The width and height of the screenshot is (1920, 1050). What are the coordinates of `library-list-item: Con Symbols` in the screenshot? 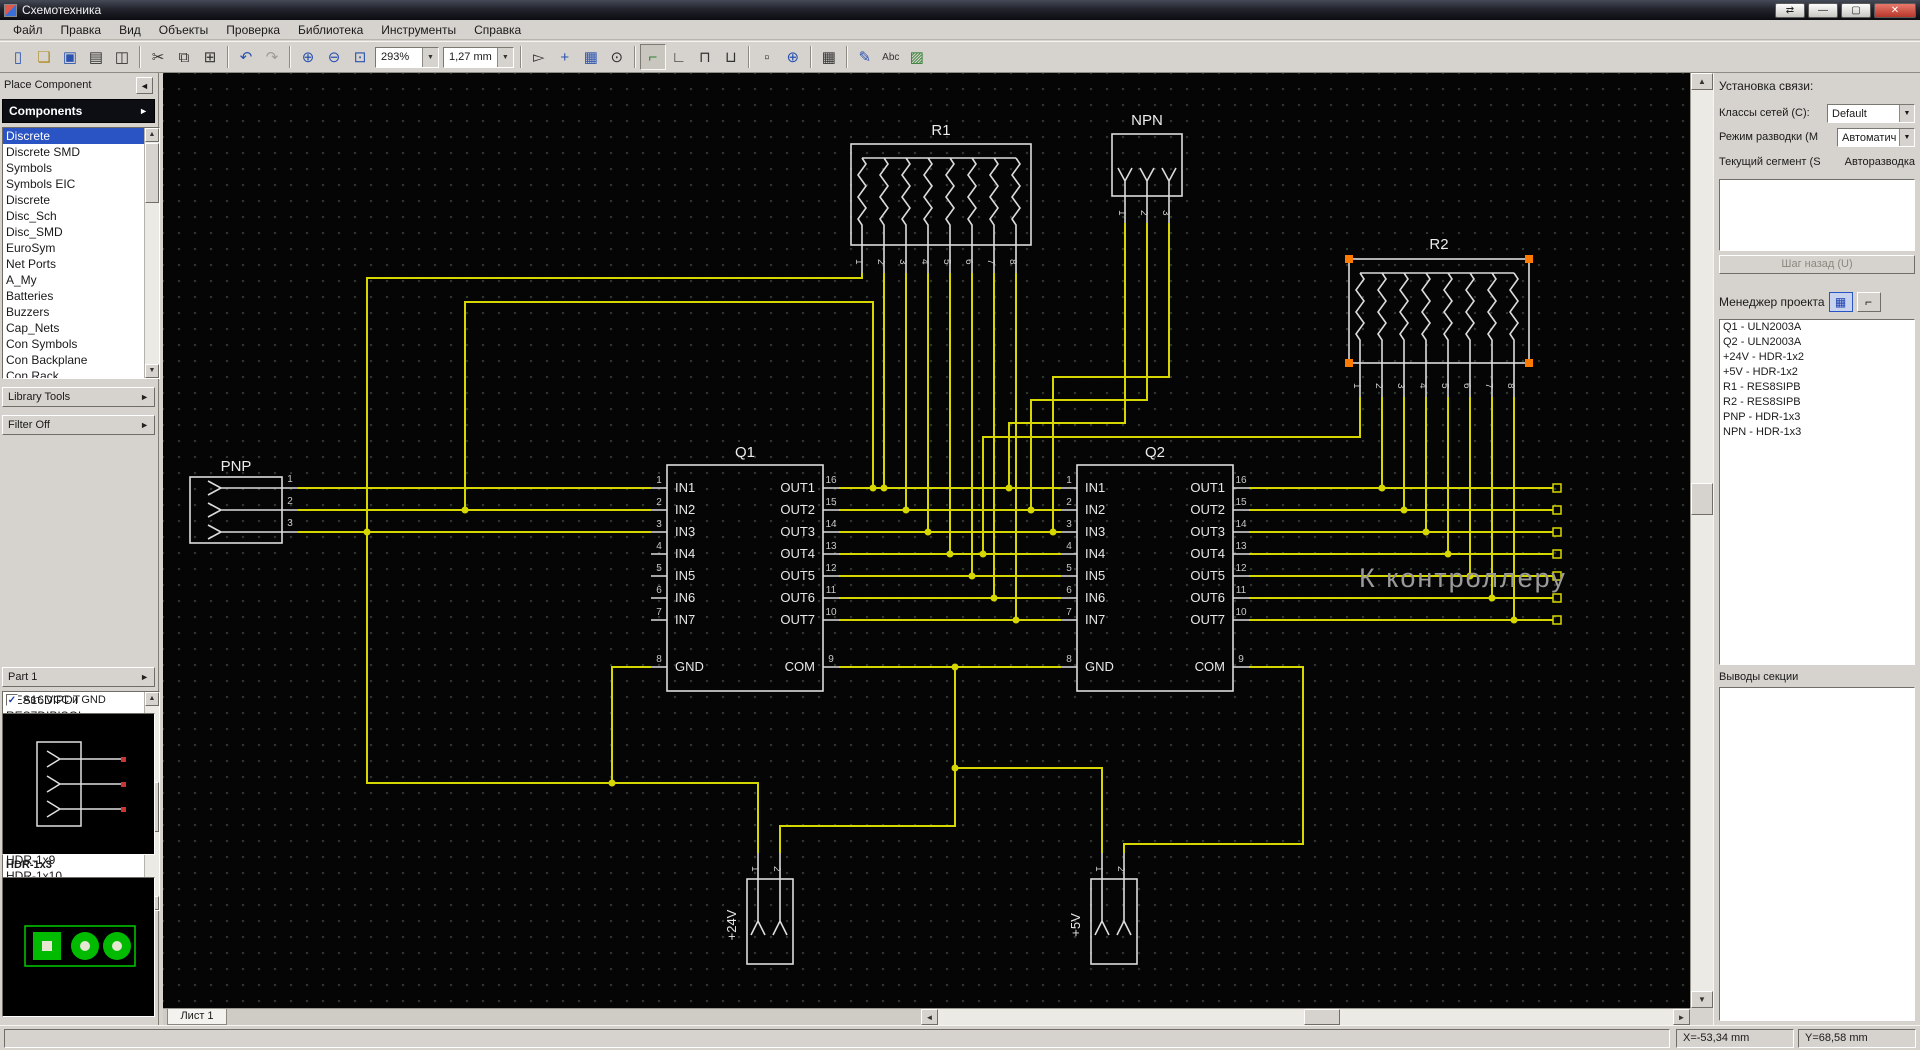 It's located at (73, 344).